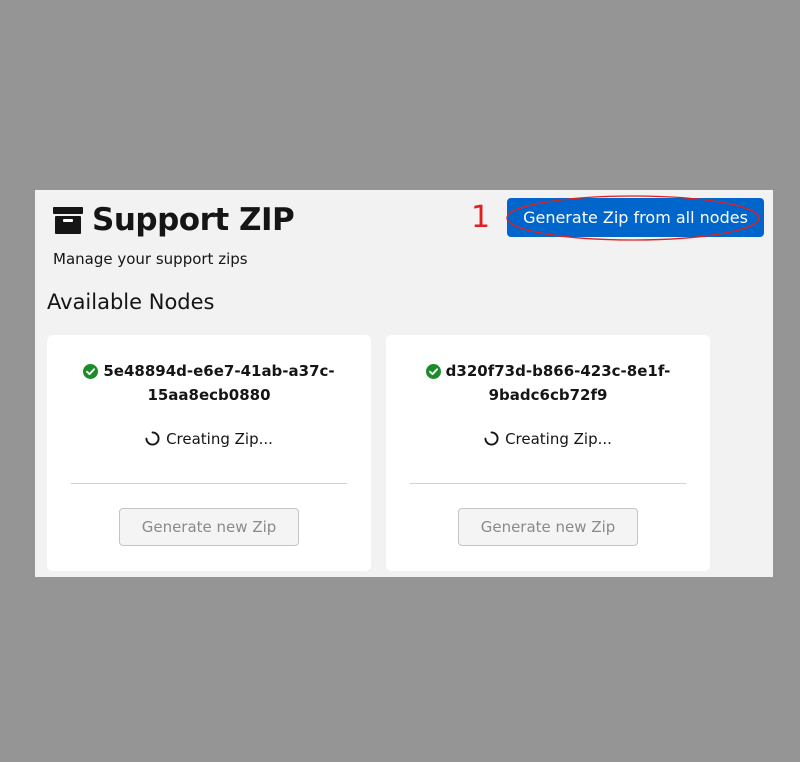 This screenshot has width=800, height=762. I want to click on generate-zip-all-nodes-button: Generate Zip from all nodes, so click(635, 217).